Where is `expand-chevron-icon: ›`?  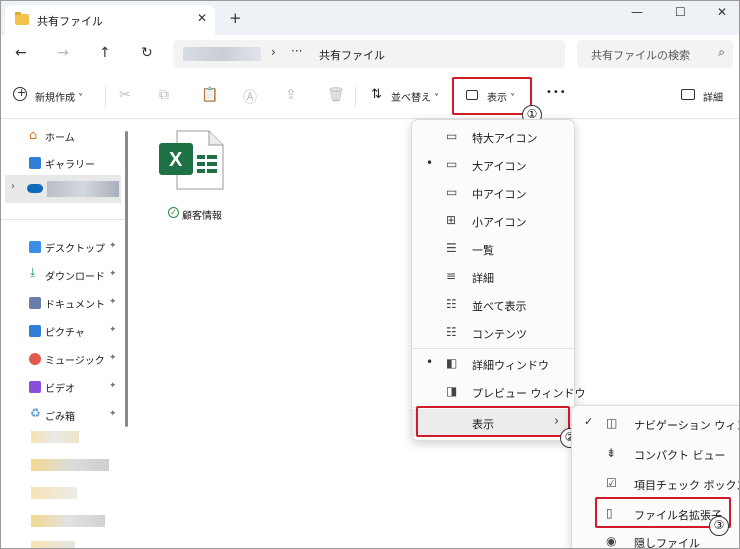 expand-chevron-icon: › is located at coordinates (13, 186).